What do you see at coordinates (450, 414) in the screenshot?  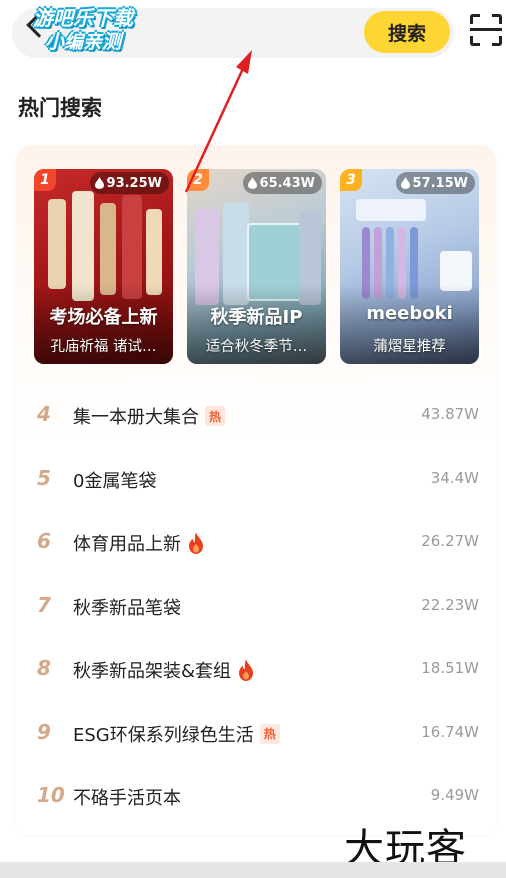 I see `heat-value: 43.87W` at bounding box center [450, 414].